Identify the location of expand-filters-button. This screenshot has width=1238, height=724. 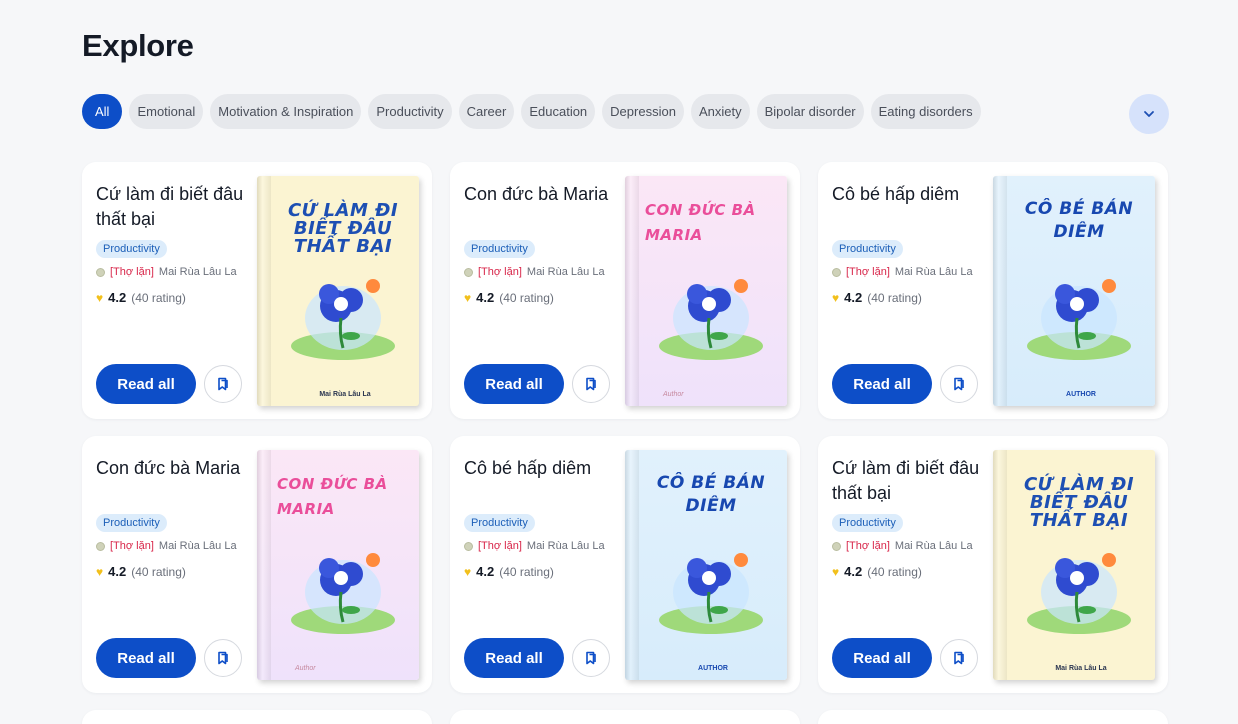
(1149, 114).